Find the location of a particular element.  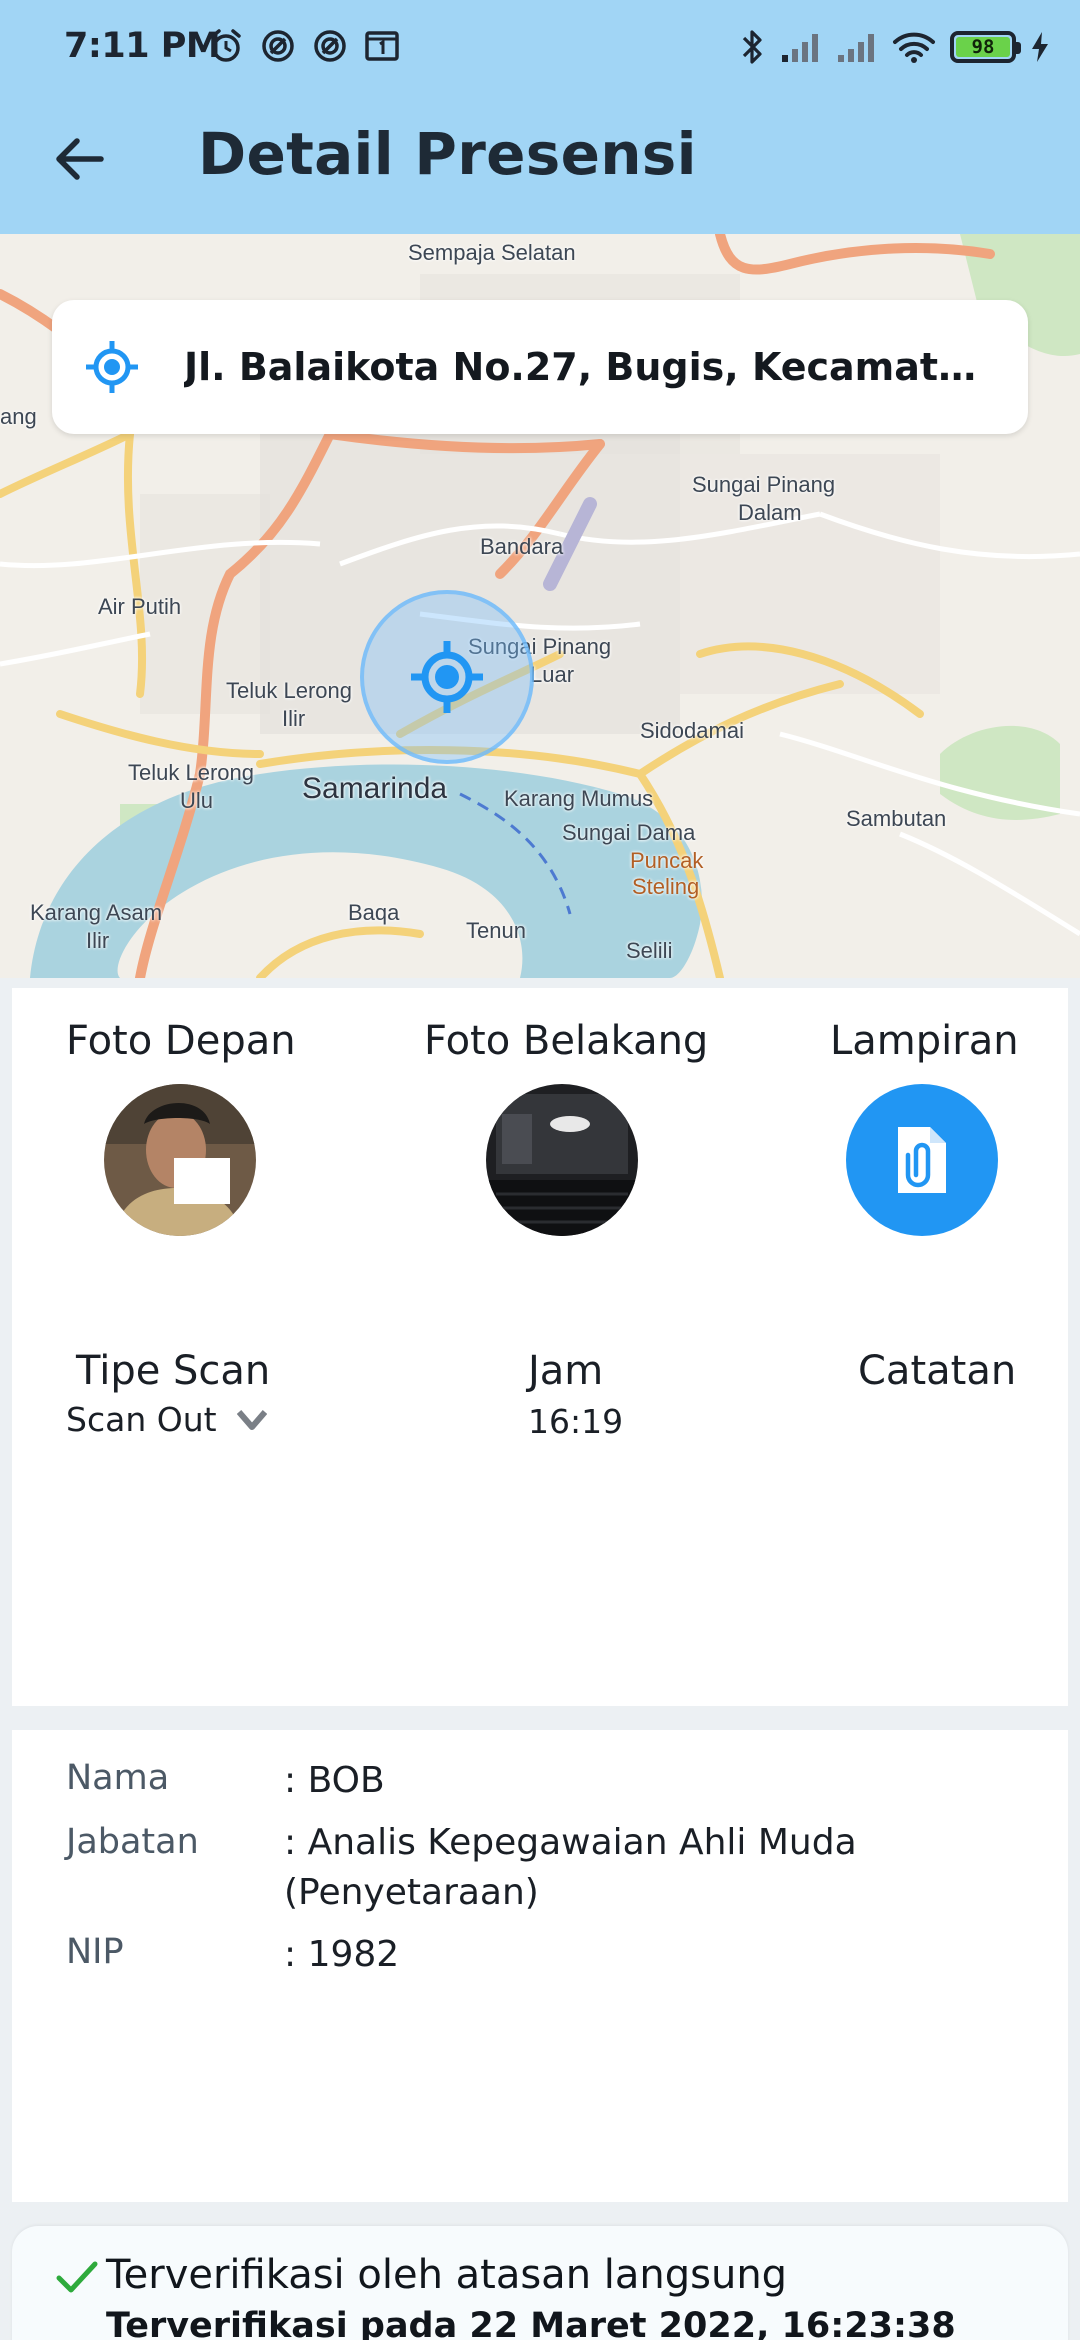

note-label: Catatan is located at coordinates (937, 1371).